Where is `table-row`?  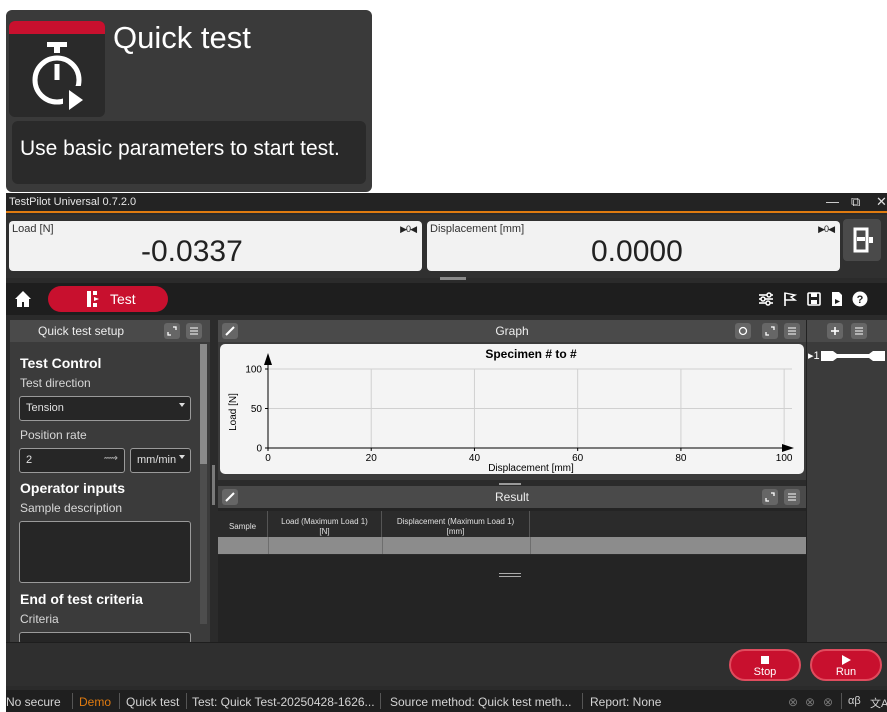
table-row is located at coordinates (512, 545).